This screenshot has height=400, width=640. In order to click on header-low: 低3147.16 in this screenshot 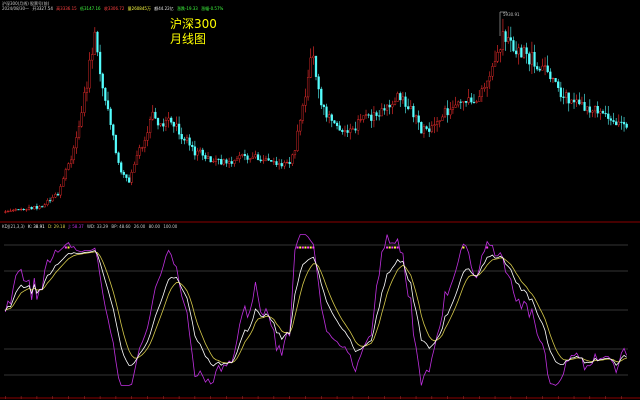, I will do `click(90, 8)`.